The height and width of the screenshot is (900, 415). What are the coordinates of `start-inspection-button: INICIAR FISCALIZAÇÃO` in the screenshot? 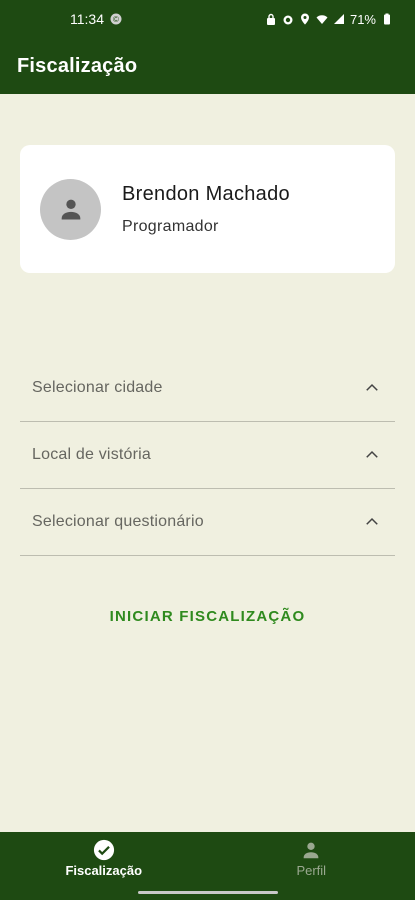 It's located at (207, 616).